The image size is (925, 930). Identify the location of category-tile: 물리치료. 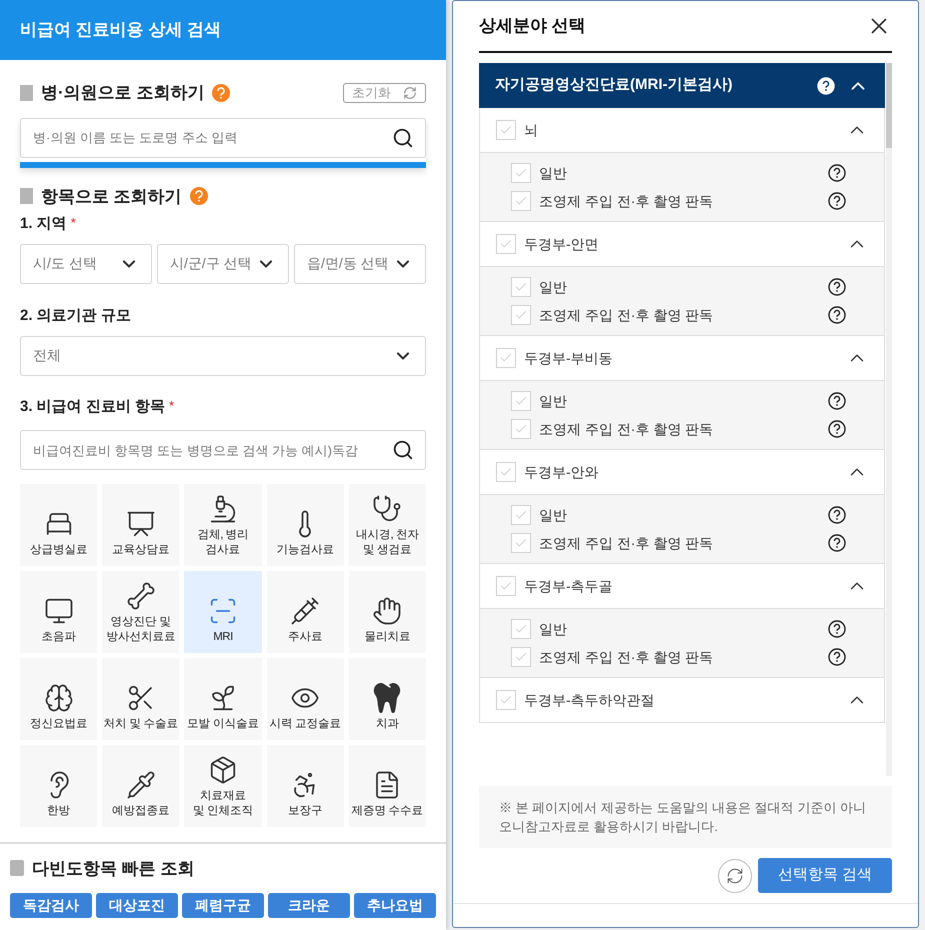
(387, 612).